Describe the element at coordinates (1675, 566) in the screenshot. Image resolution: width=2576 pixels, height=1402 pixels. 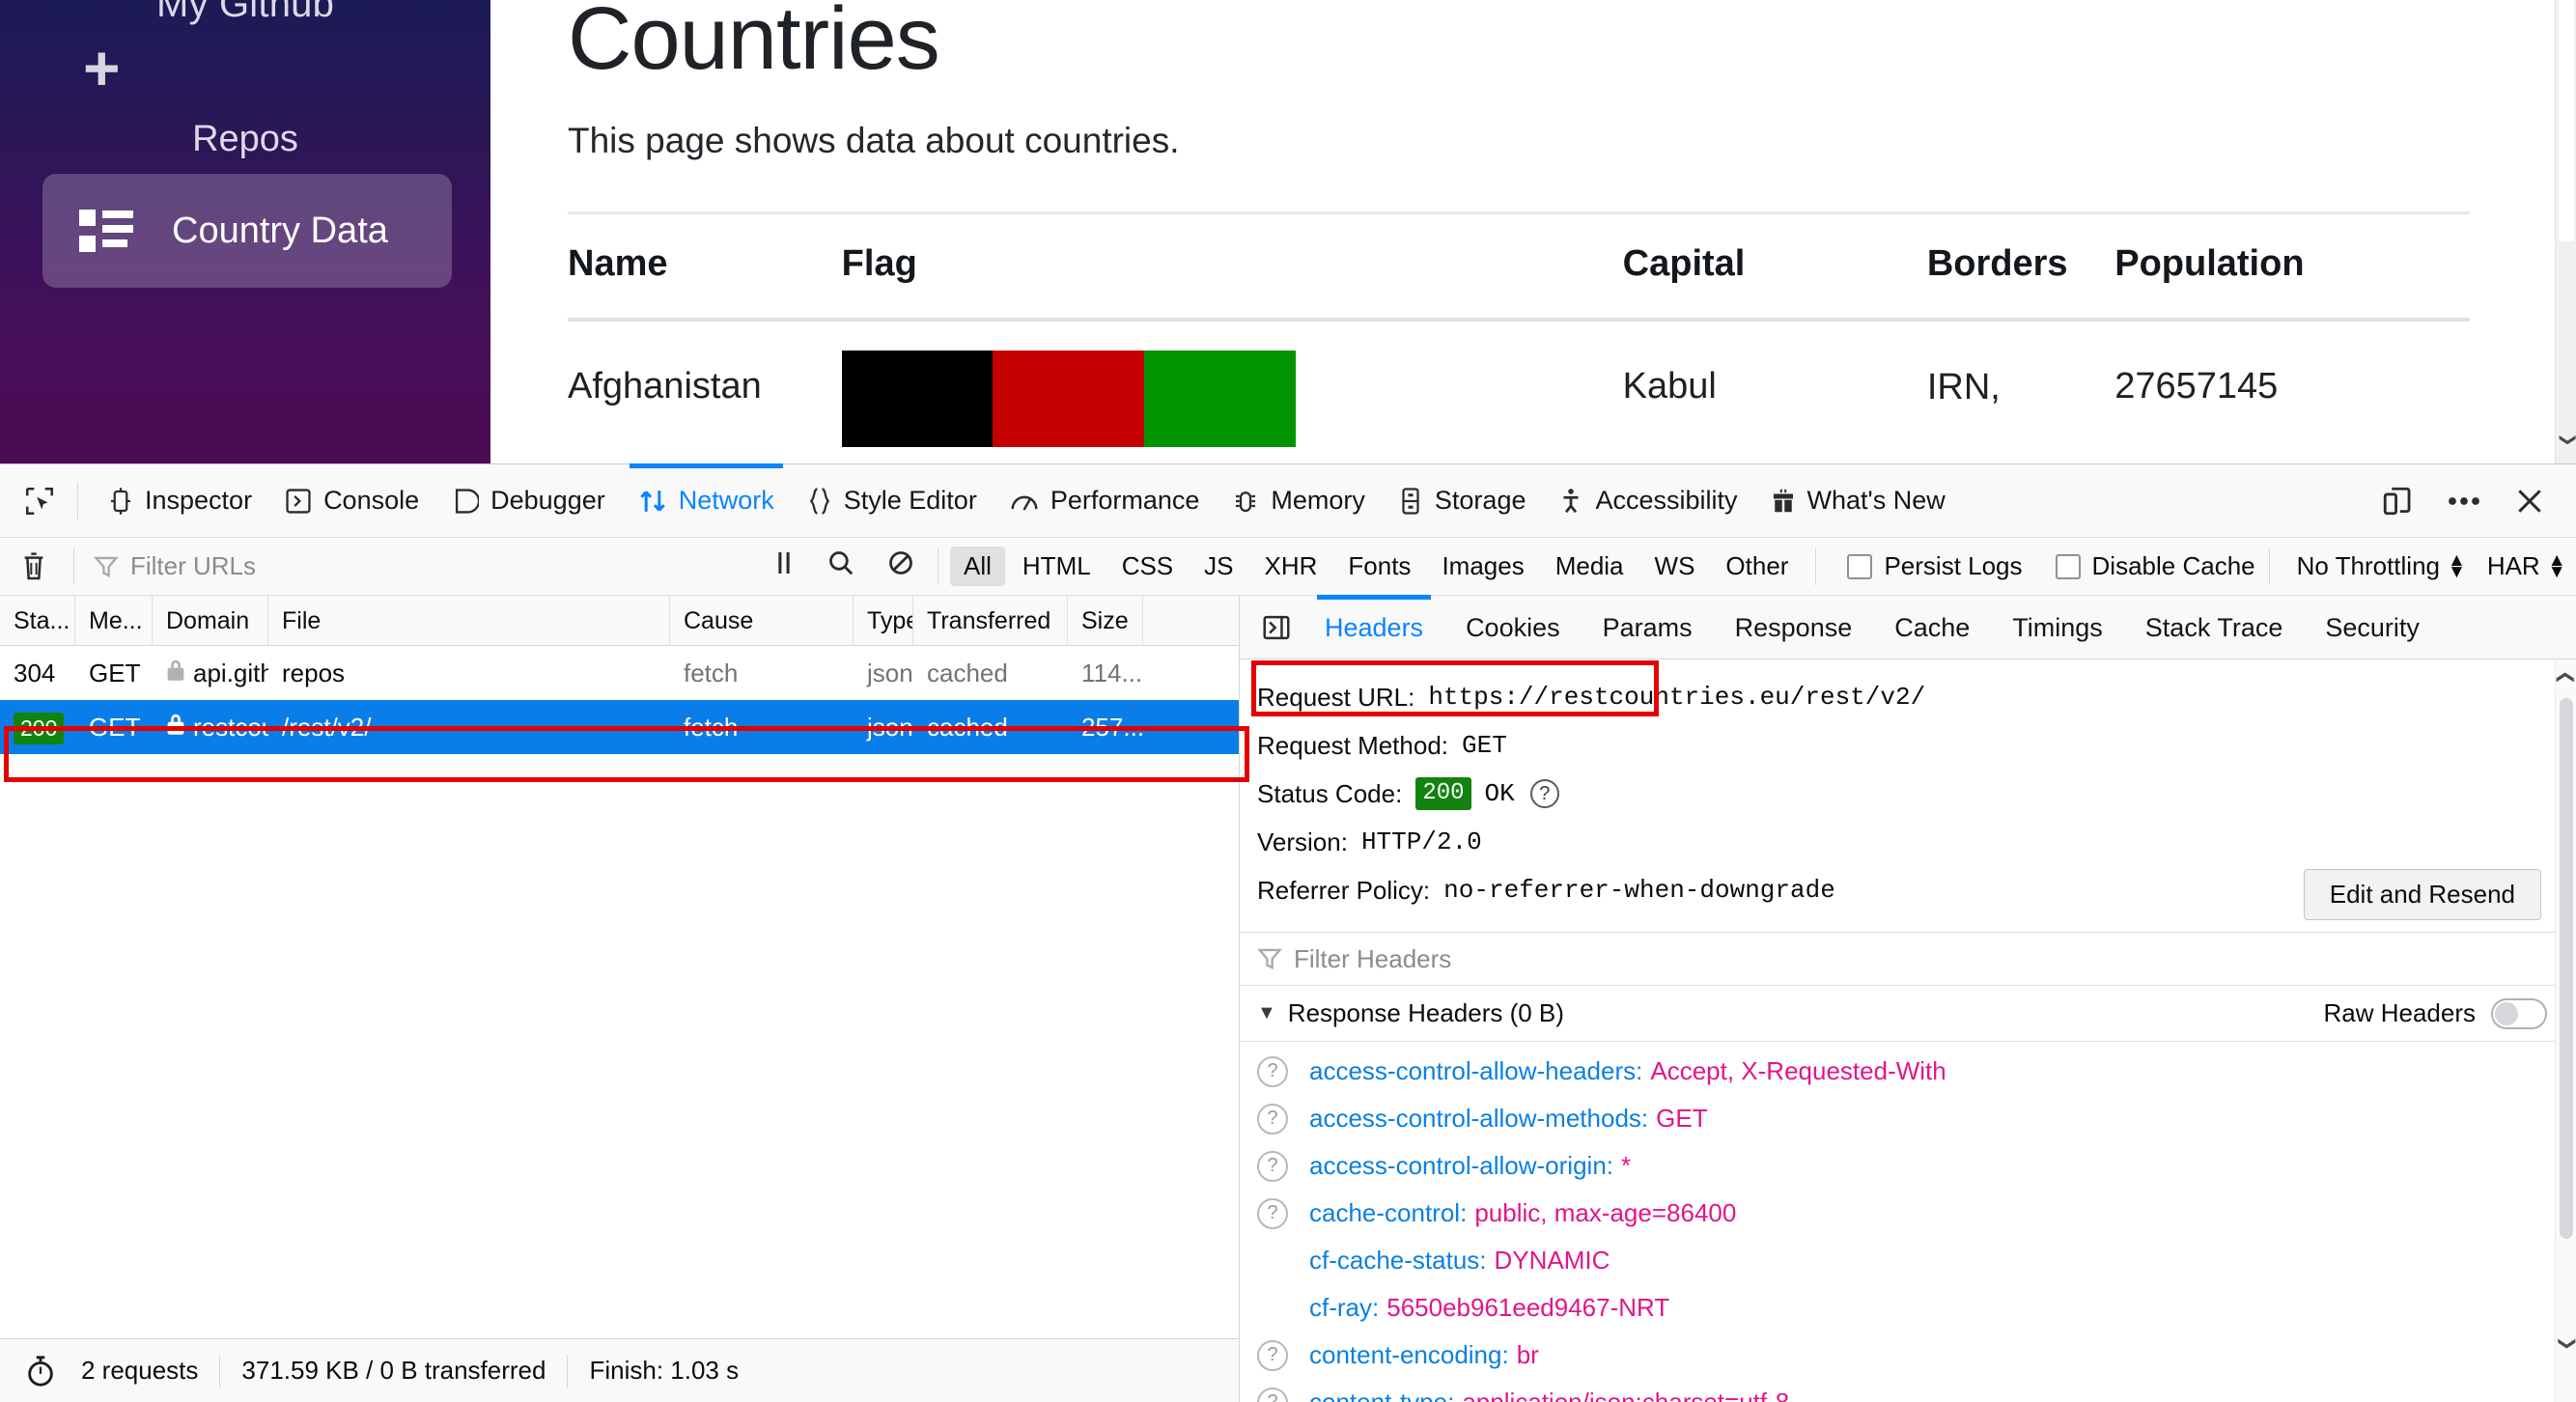
I see `type-filter-ws: WS` at that location.